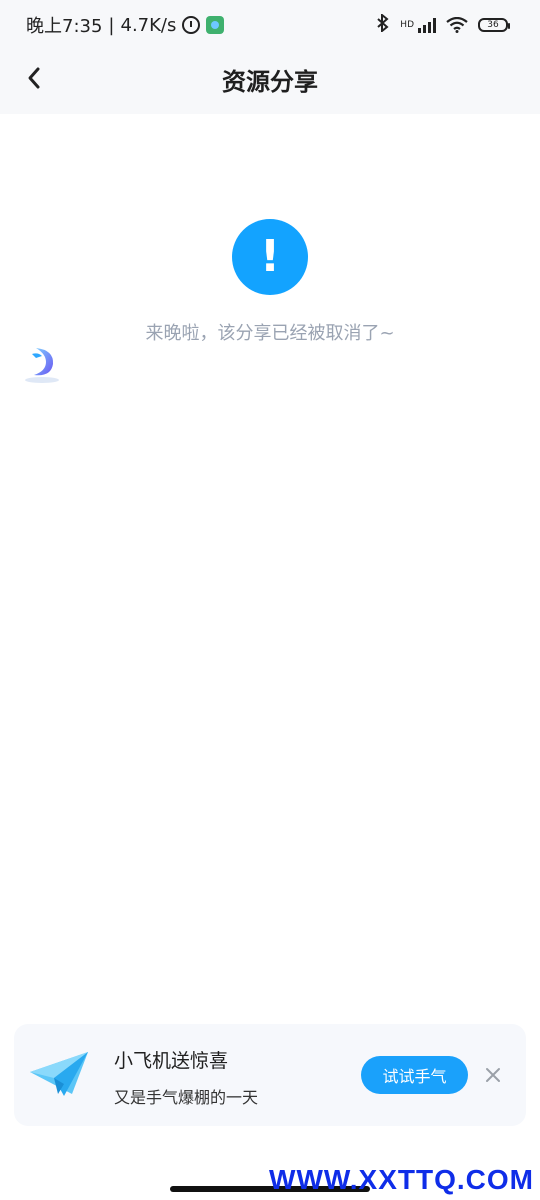  I want to click on wifi-icon, so click(457, 24).